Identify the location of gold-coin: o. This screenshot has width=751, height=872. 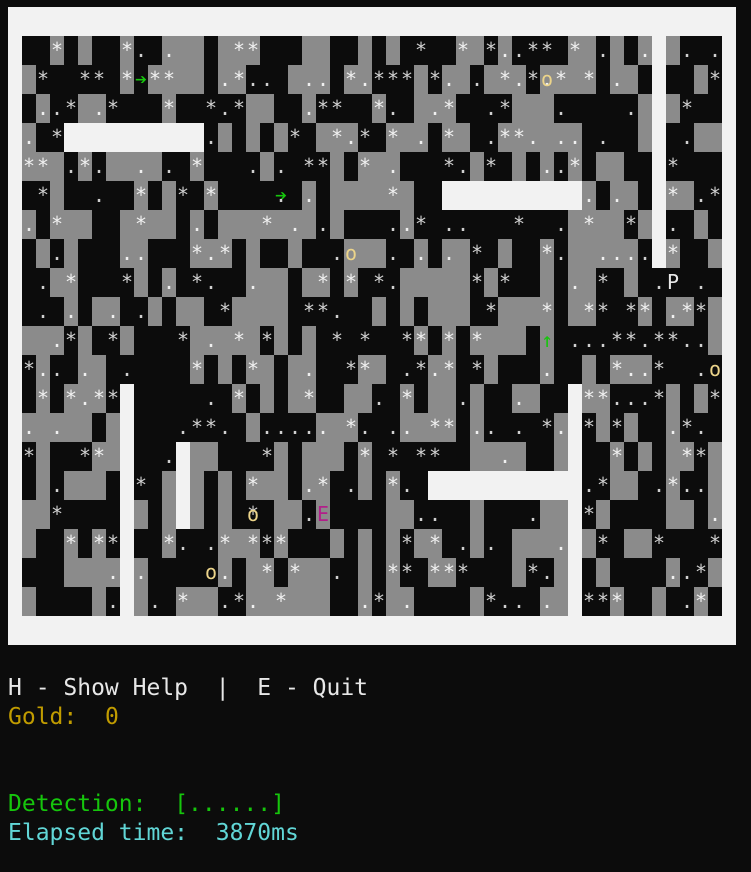
(715, 369).